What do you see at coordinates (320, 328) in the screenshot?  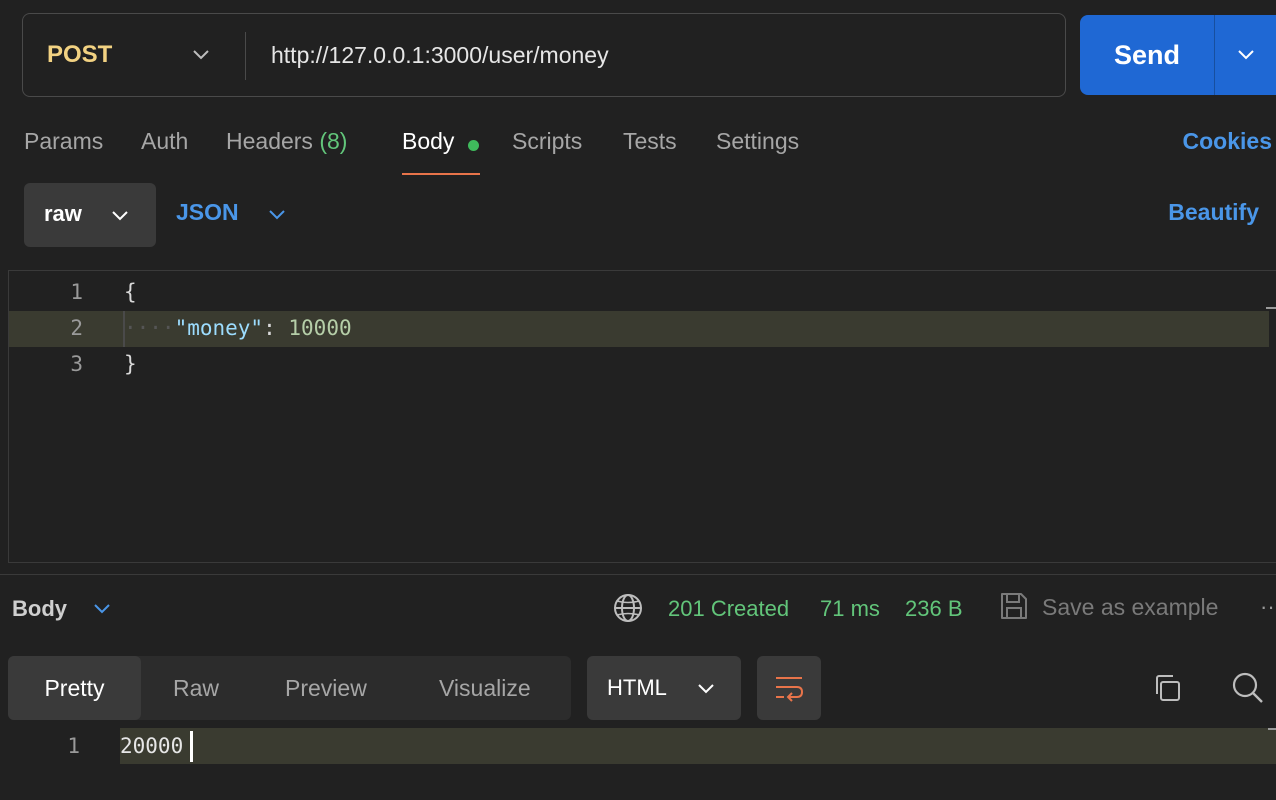 I see `json-value: 10000` at bounding box center [320, 328].